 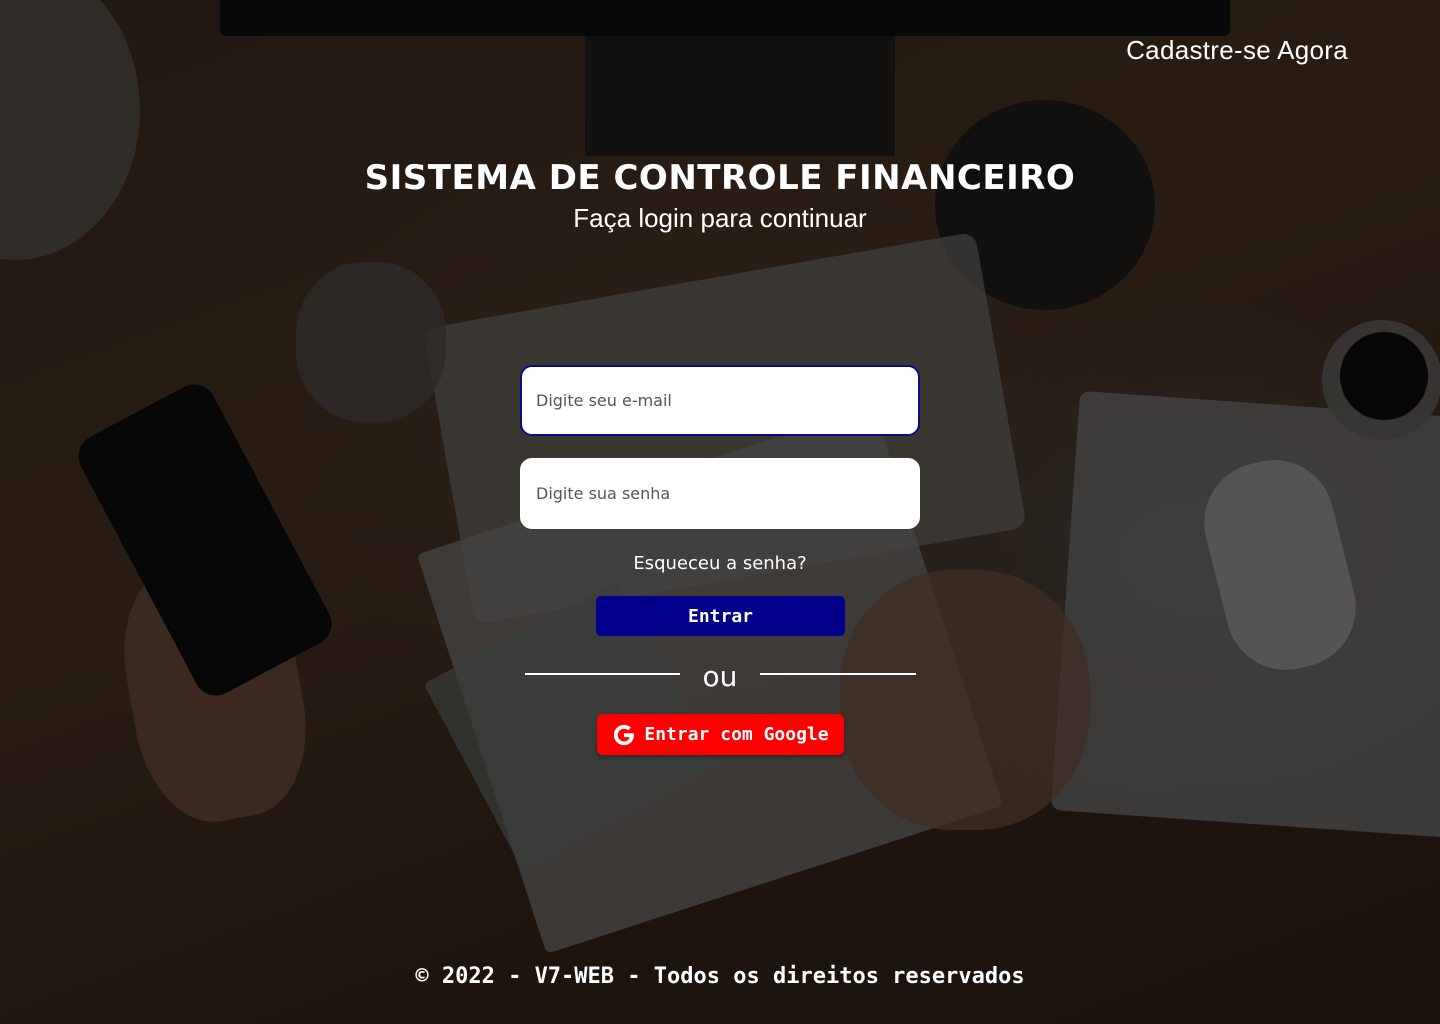 What do you see at coordinates (720, 178) in the screenshot?
I see `page-title: SISTEMA DE CONTROLE FINANCEIRO` at bounding box center [720, 178].